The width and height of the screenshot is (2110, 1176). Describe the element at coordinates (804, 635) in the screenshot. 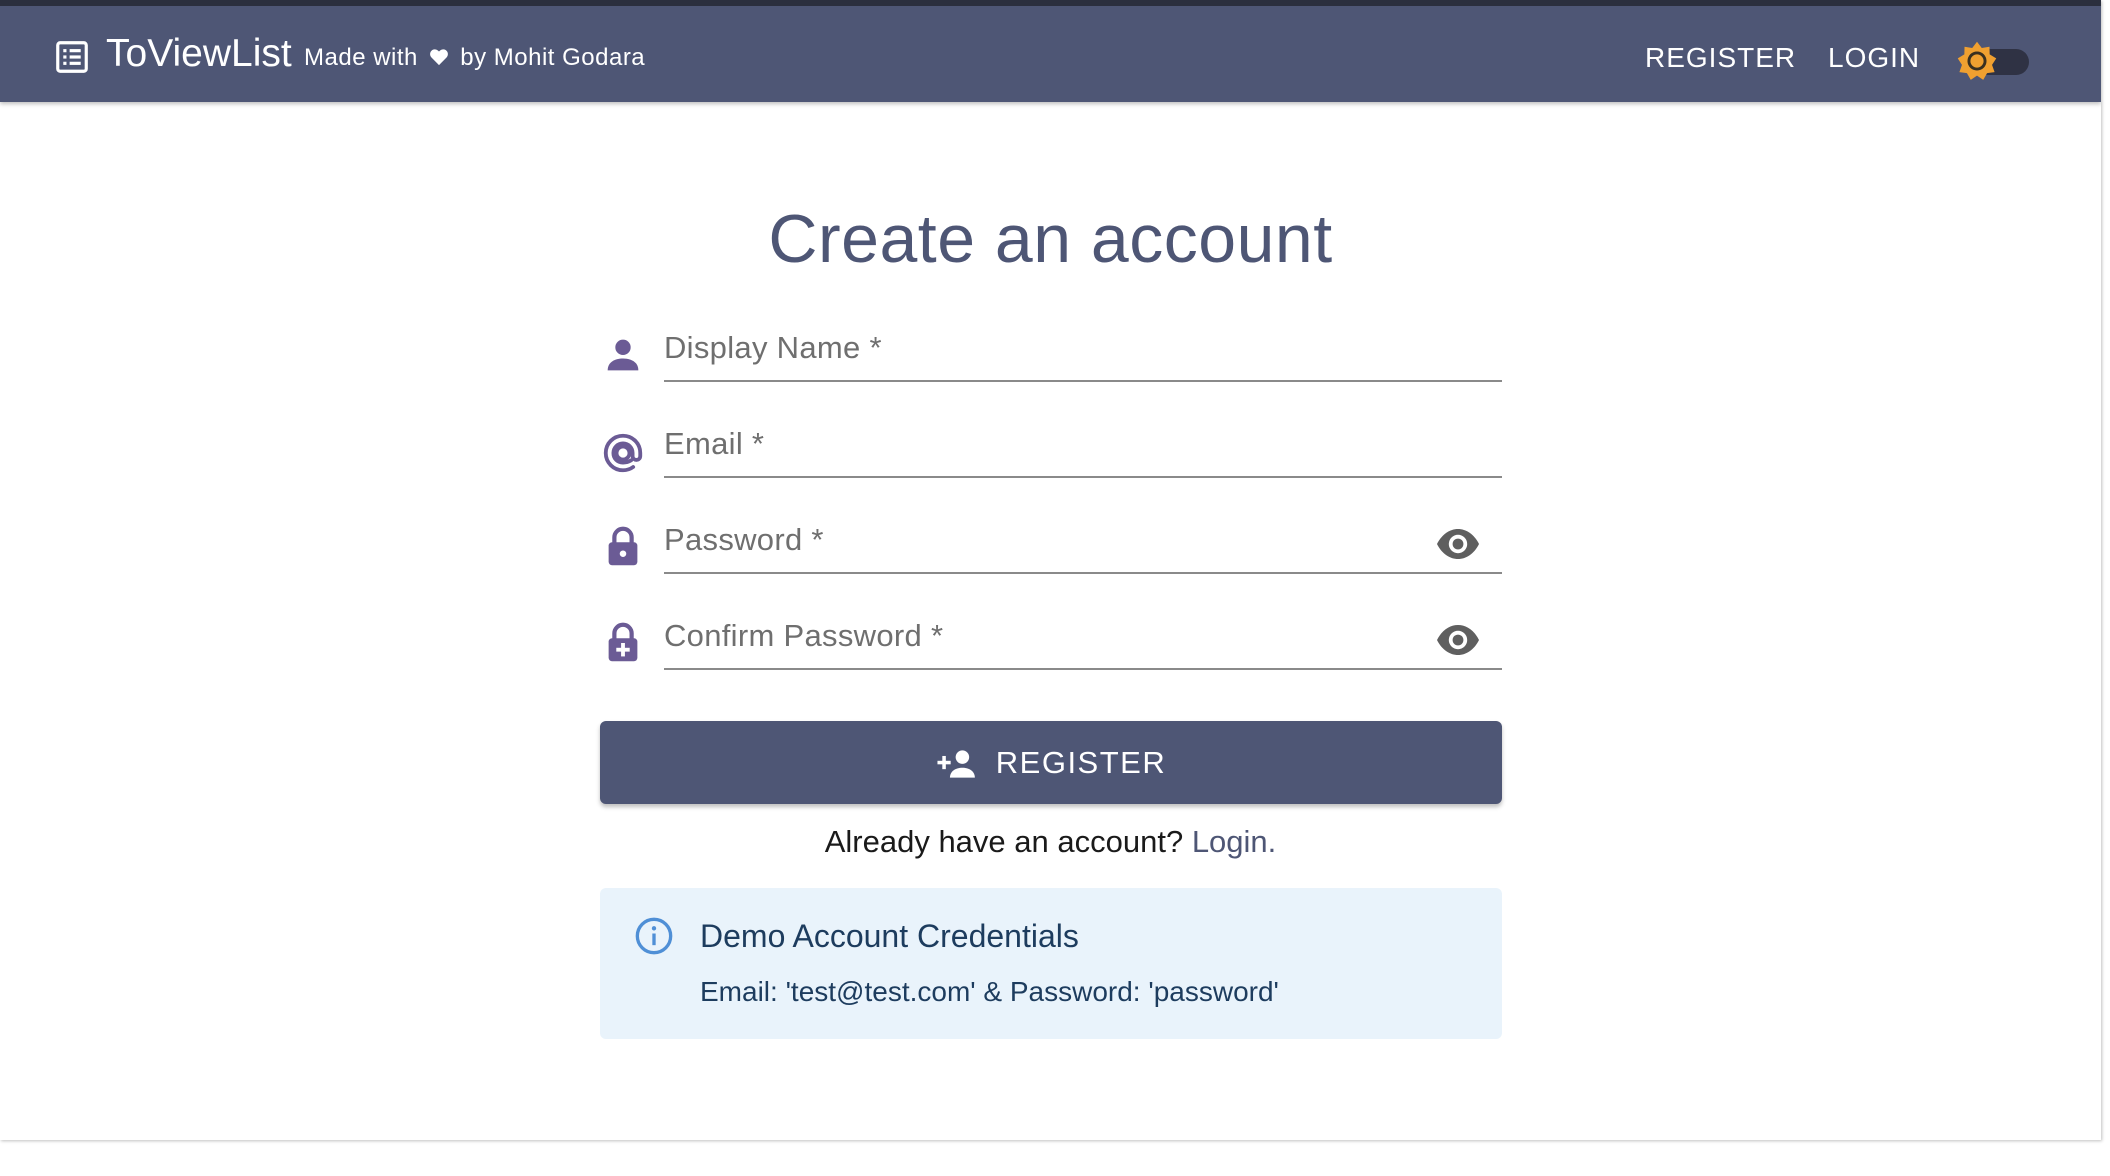

I see `confirm-password-label: Confirm Password *` at that location.